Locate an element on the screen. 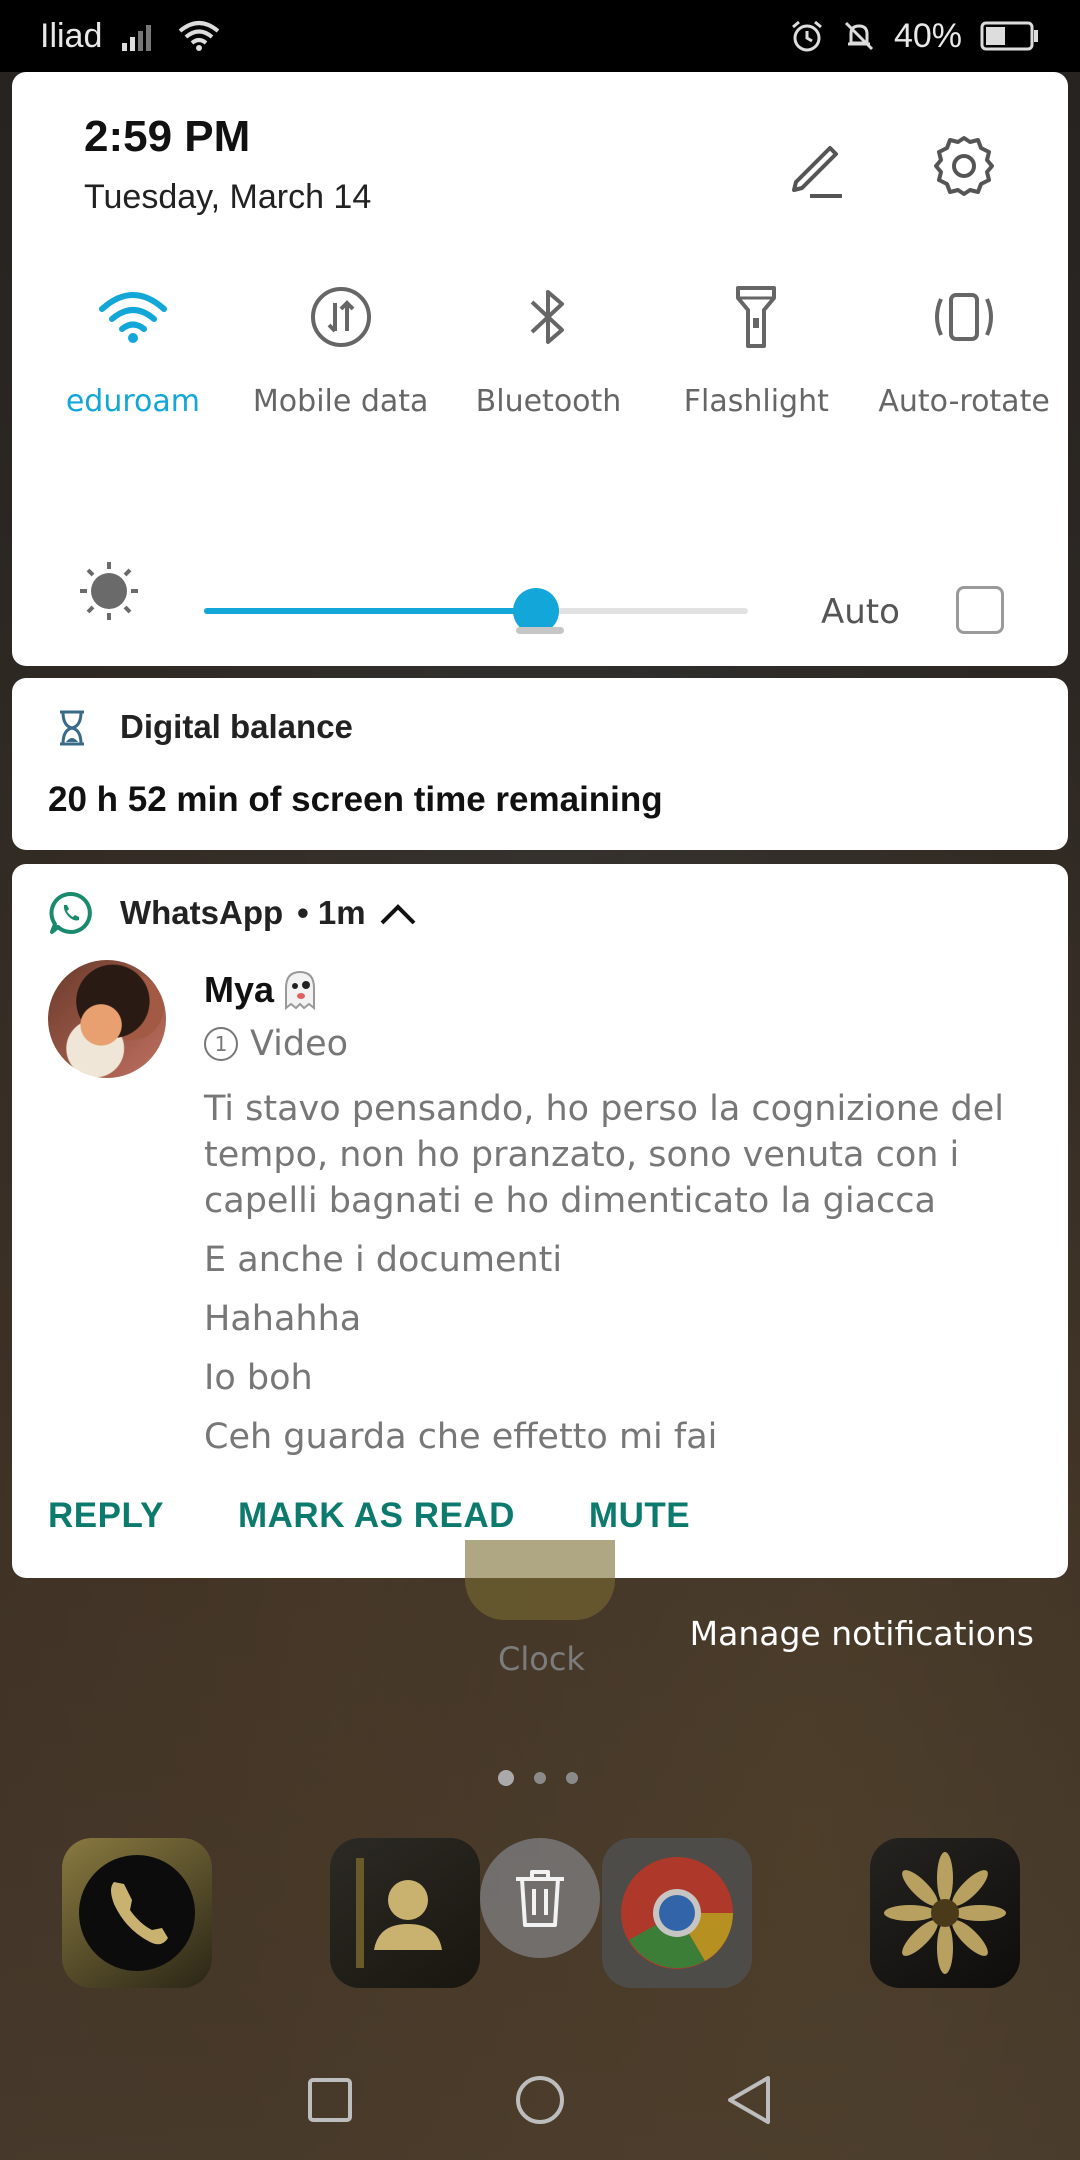  gallery-flower-app-icon is located at coordinates (945, 1913).